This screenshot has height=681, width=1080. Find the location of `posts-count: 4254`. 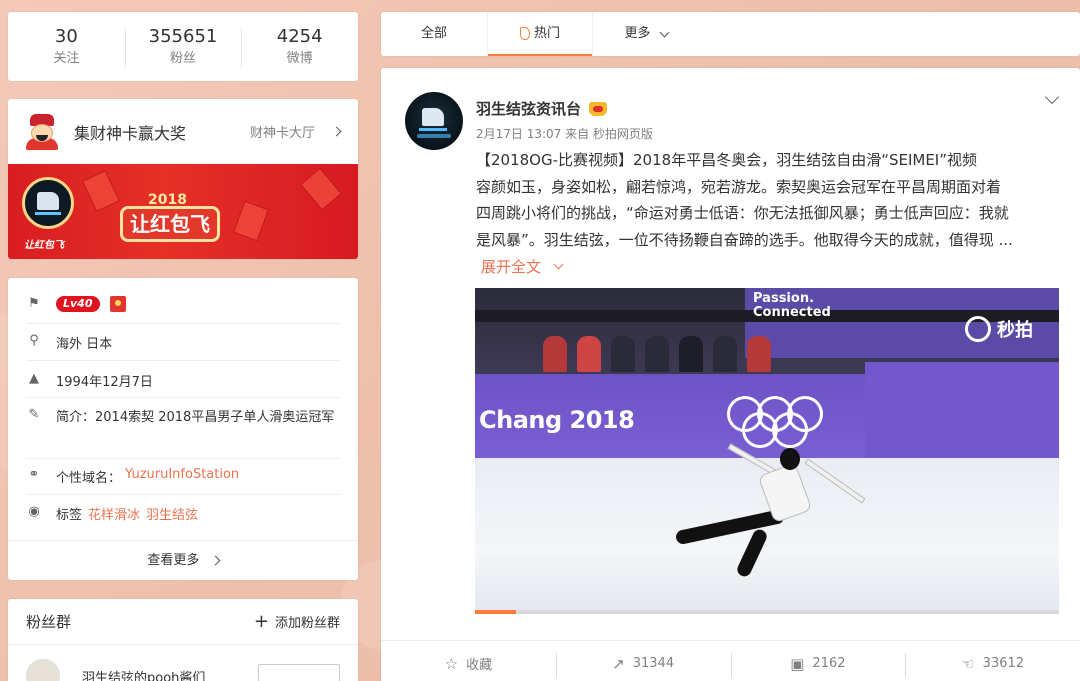

posts-count: 4254 is located at coordinates (299, 36).